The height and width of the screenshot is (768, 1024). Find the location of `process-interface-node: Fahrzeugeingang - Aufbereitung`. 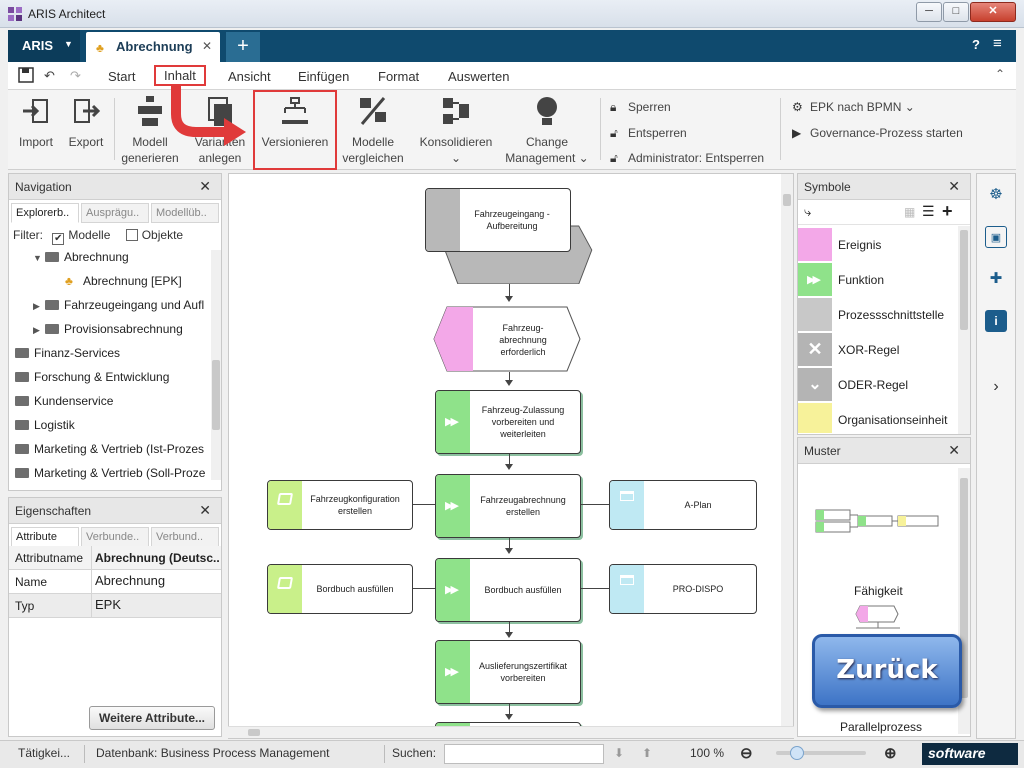

process-interface-node: Fahrzeugeingang - Aufbereitung is located at coordinates (509, 236).